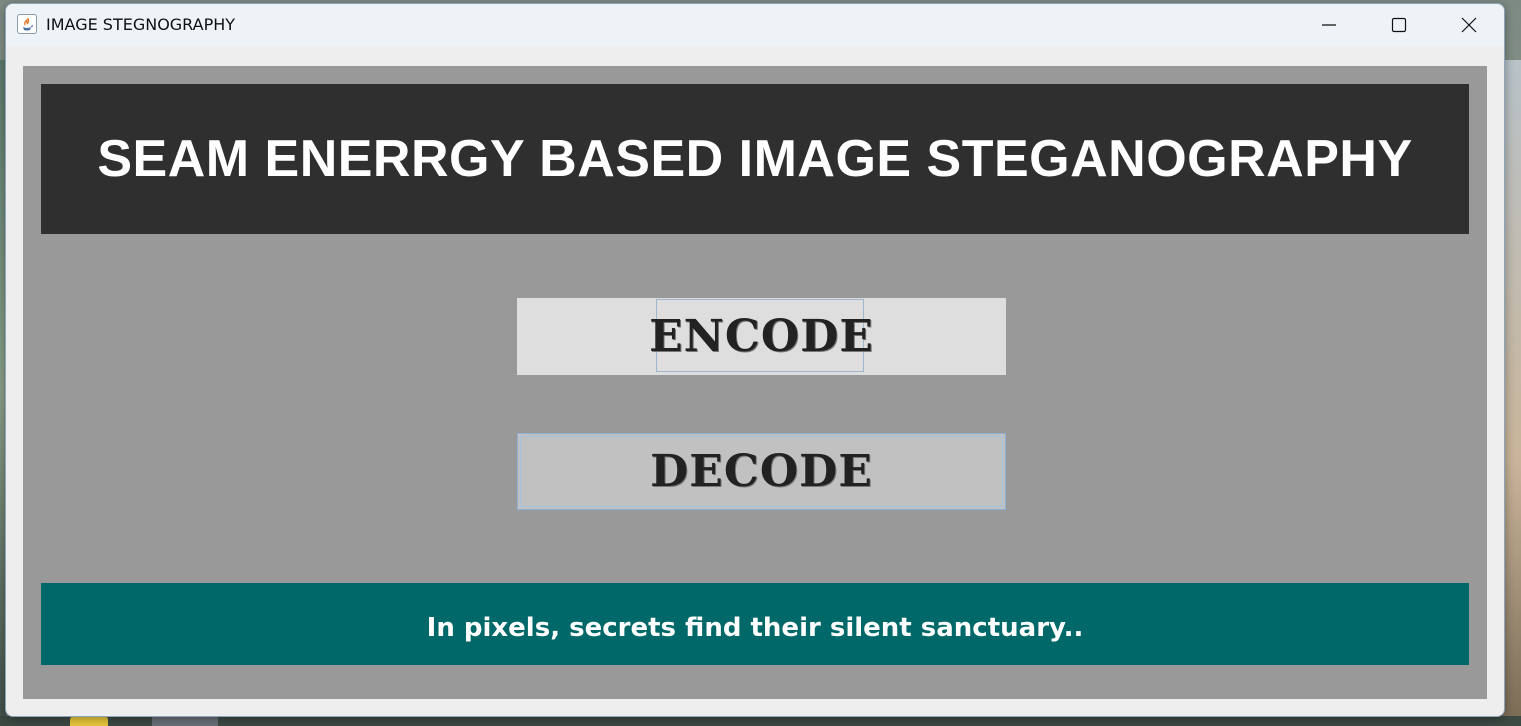  I want to click on maximize-icon, so click(1399, 25).